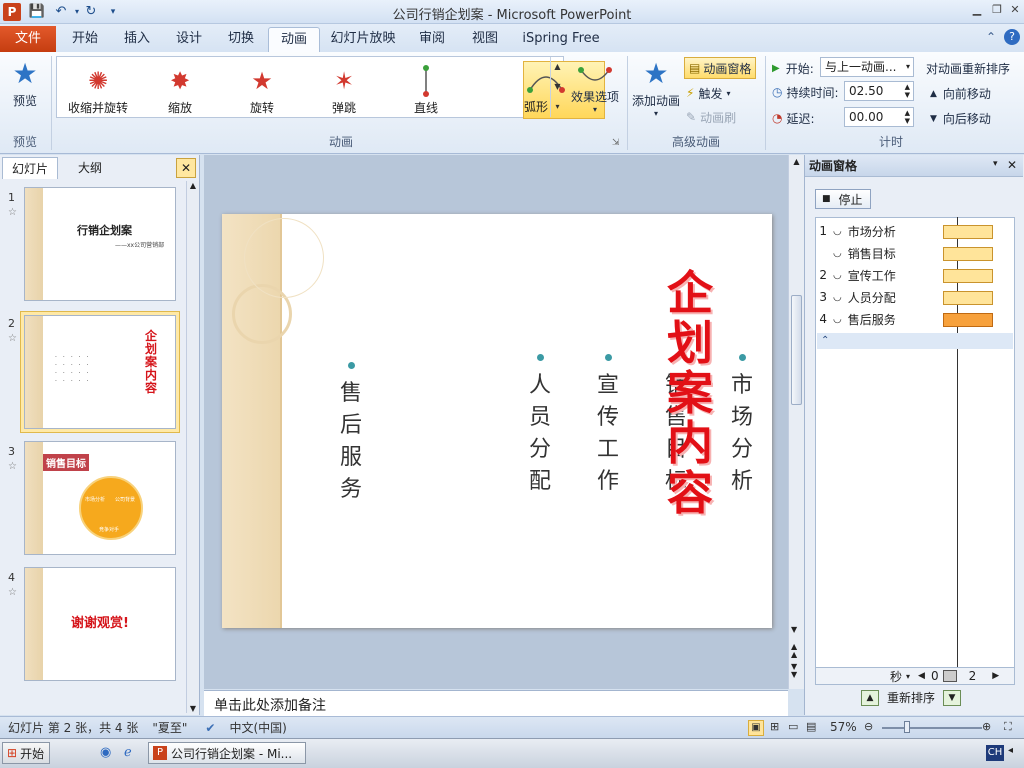  What do you see at coordinates (986, 726) in the screenshot?
I see `zoom-in-icon: ⊕` at bounding box center [986, 726].